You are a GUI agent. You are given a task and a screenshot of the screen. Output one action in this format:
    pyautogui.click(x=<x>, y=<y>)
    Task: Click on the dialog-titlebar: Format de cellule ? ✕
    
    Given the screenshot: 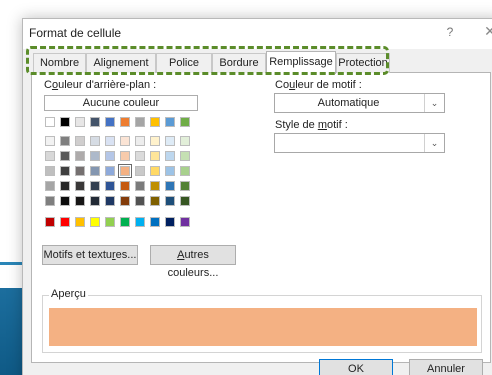 What is the action you would take?
    pyautogui.click(x=257, y=34)
    